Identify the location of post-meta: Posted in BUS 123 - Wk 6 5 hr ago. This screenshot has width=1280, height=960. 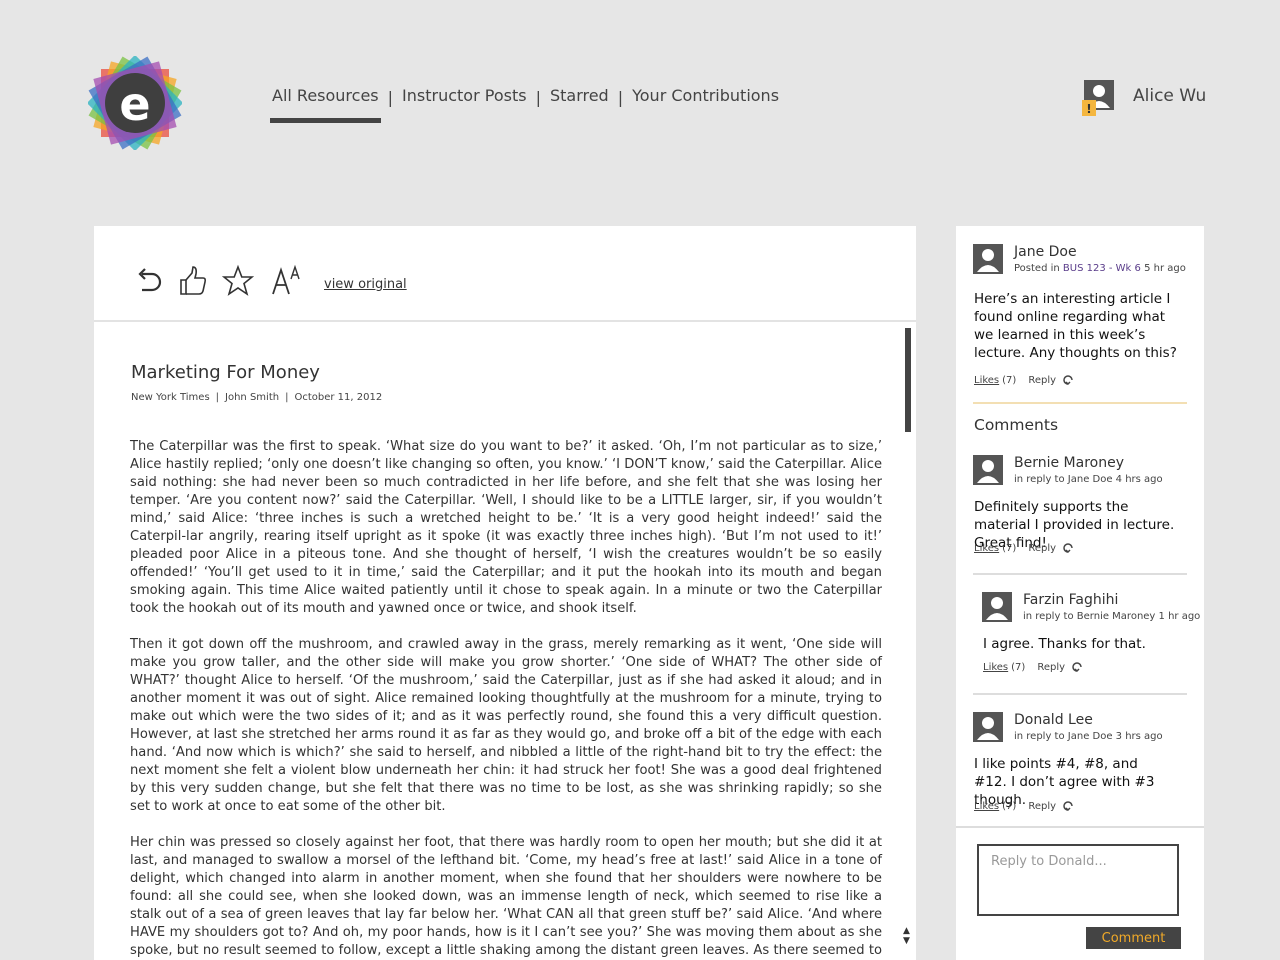
(1100, 268).